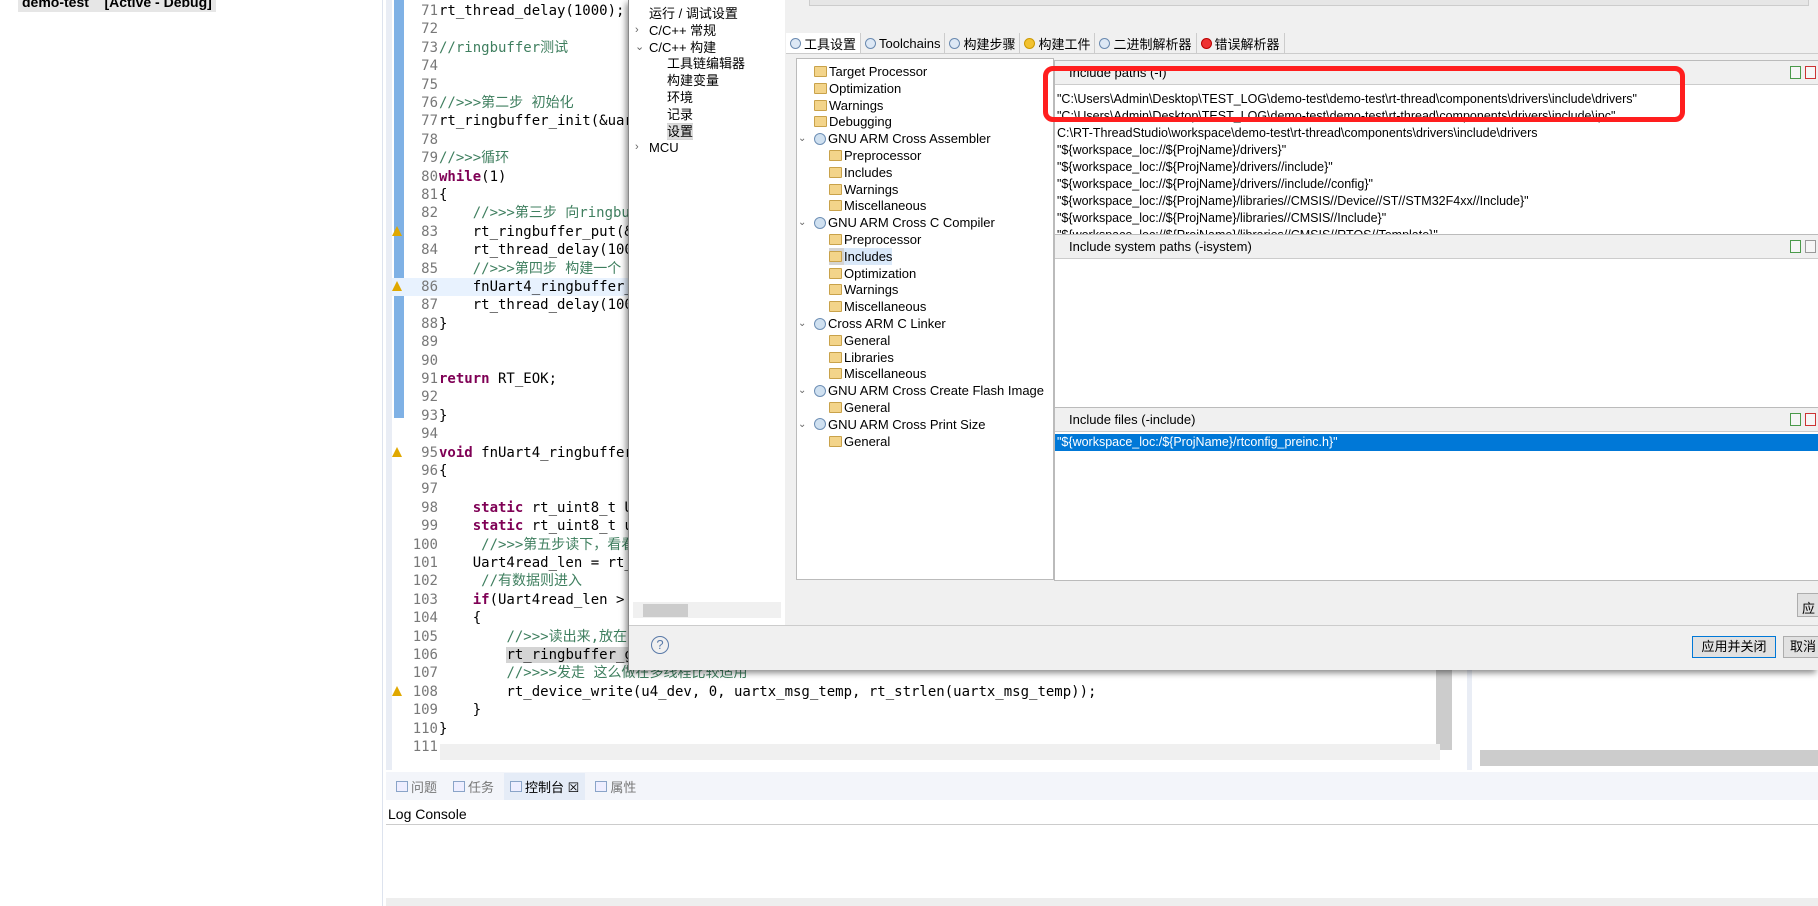 The width and height of the screenshot is (1818, 906). I want to click on code-text: static rt_uint8_t Ua, so click(540, 508).